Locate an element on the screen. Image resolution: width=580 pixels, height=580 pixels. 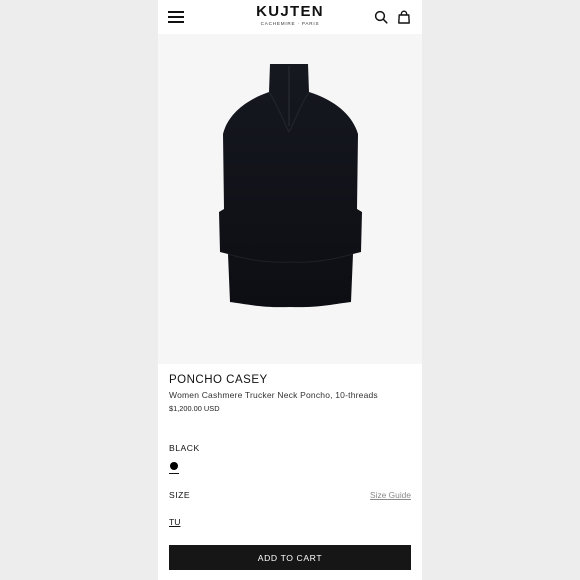
swatch-dot is located at coordinates (174, 466).